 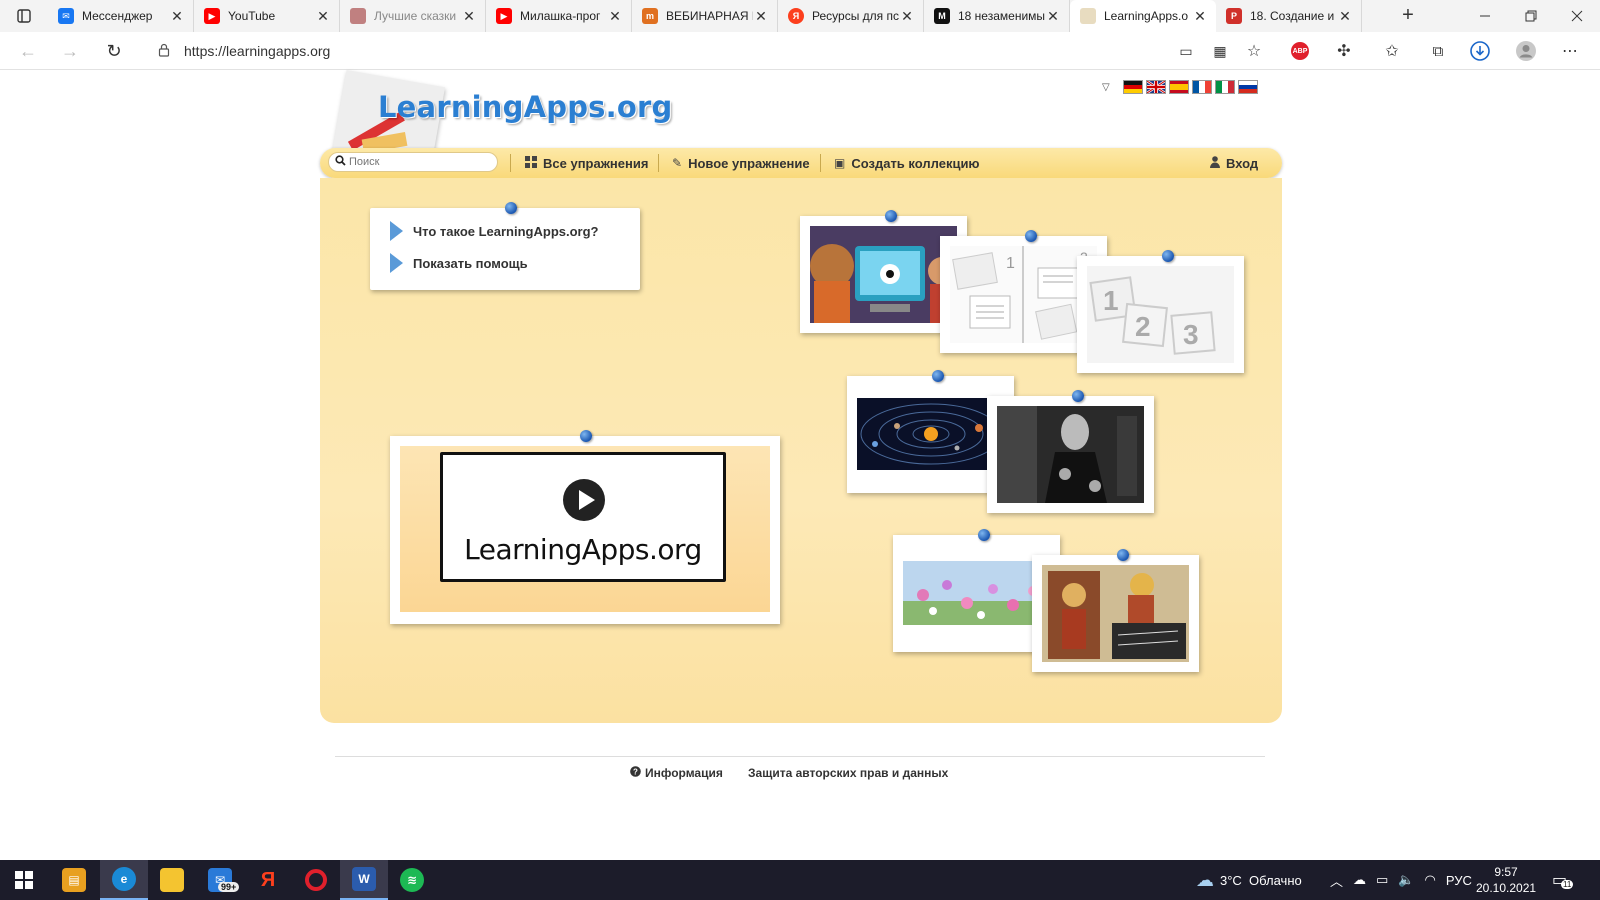 I want to click on browser-tab: ▶ YouTube ✕, so click(x=267, y=16).